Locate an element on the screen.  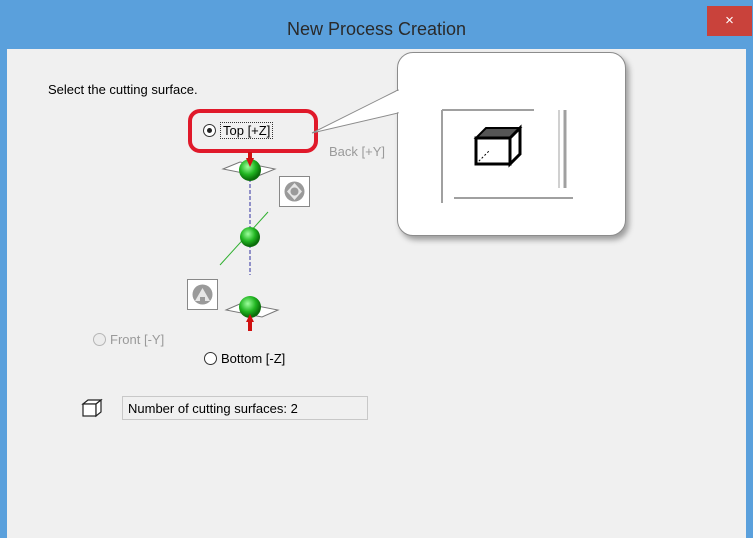
cube-top-surface-icon is located at coordinates (498, 146).